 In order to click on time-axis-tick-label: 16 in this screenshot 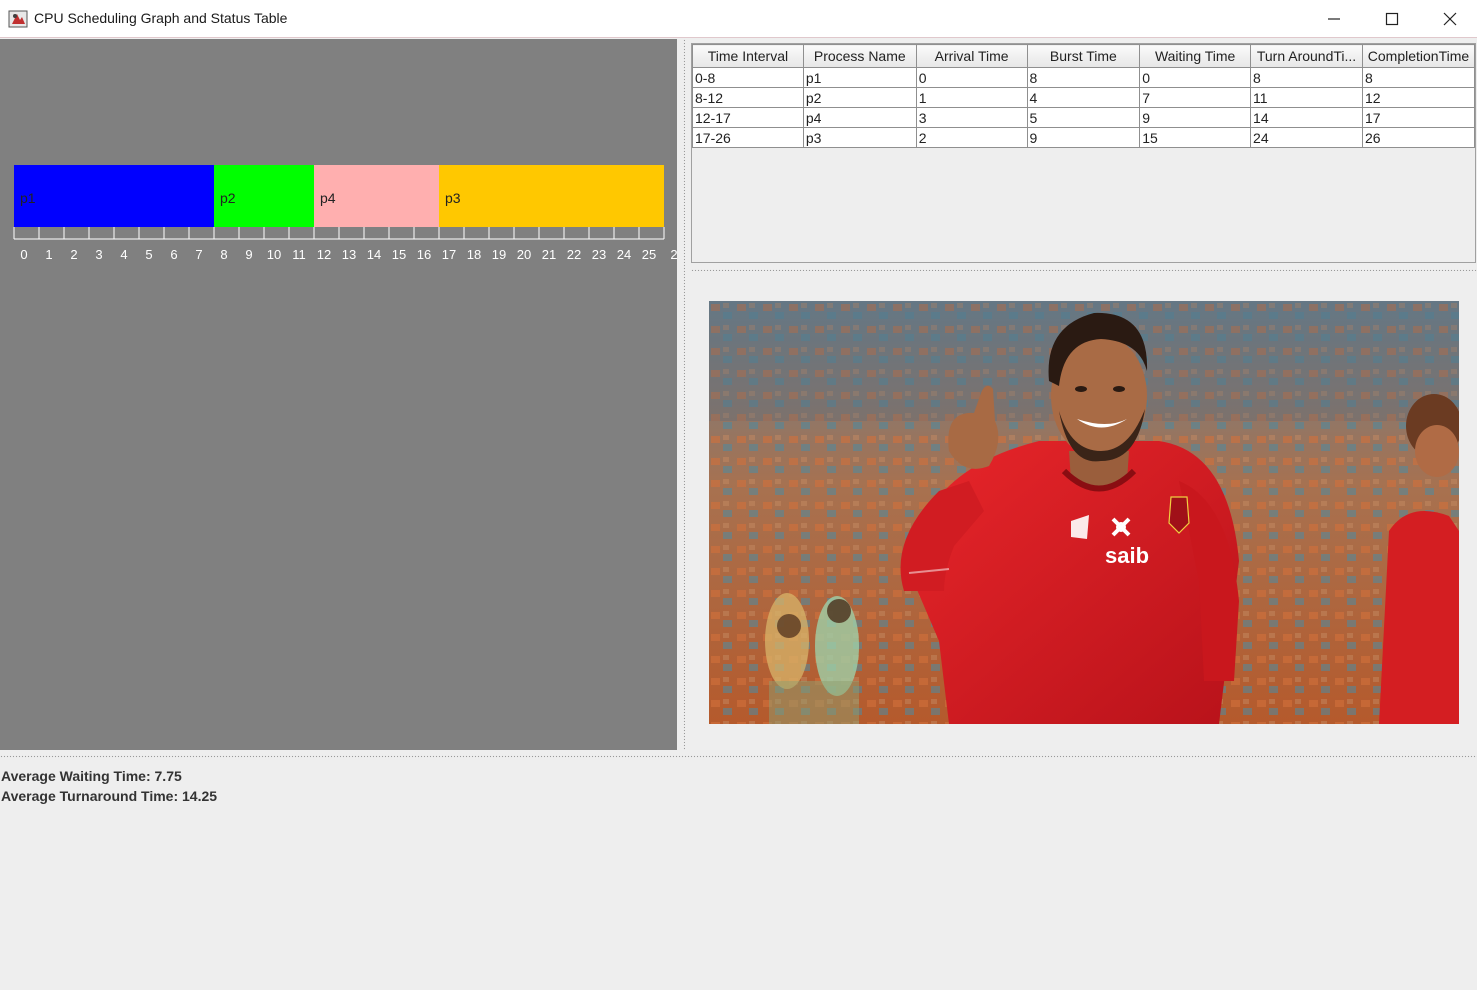, I will do `click(424, 254)`.